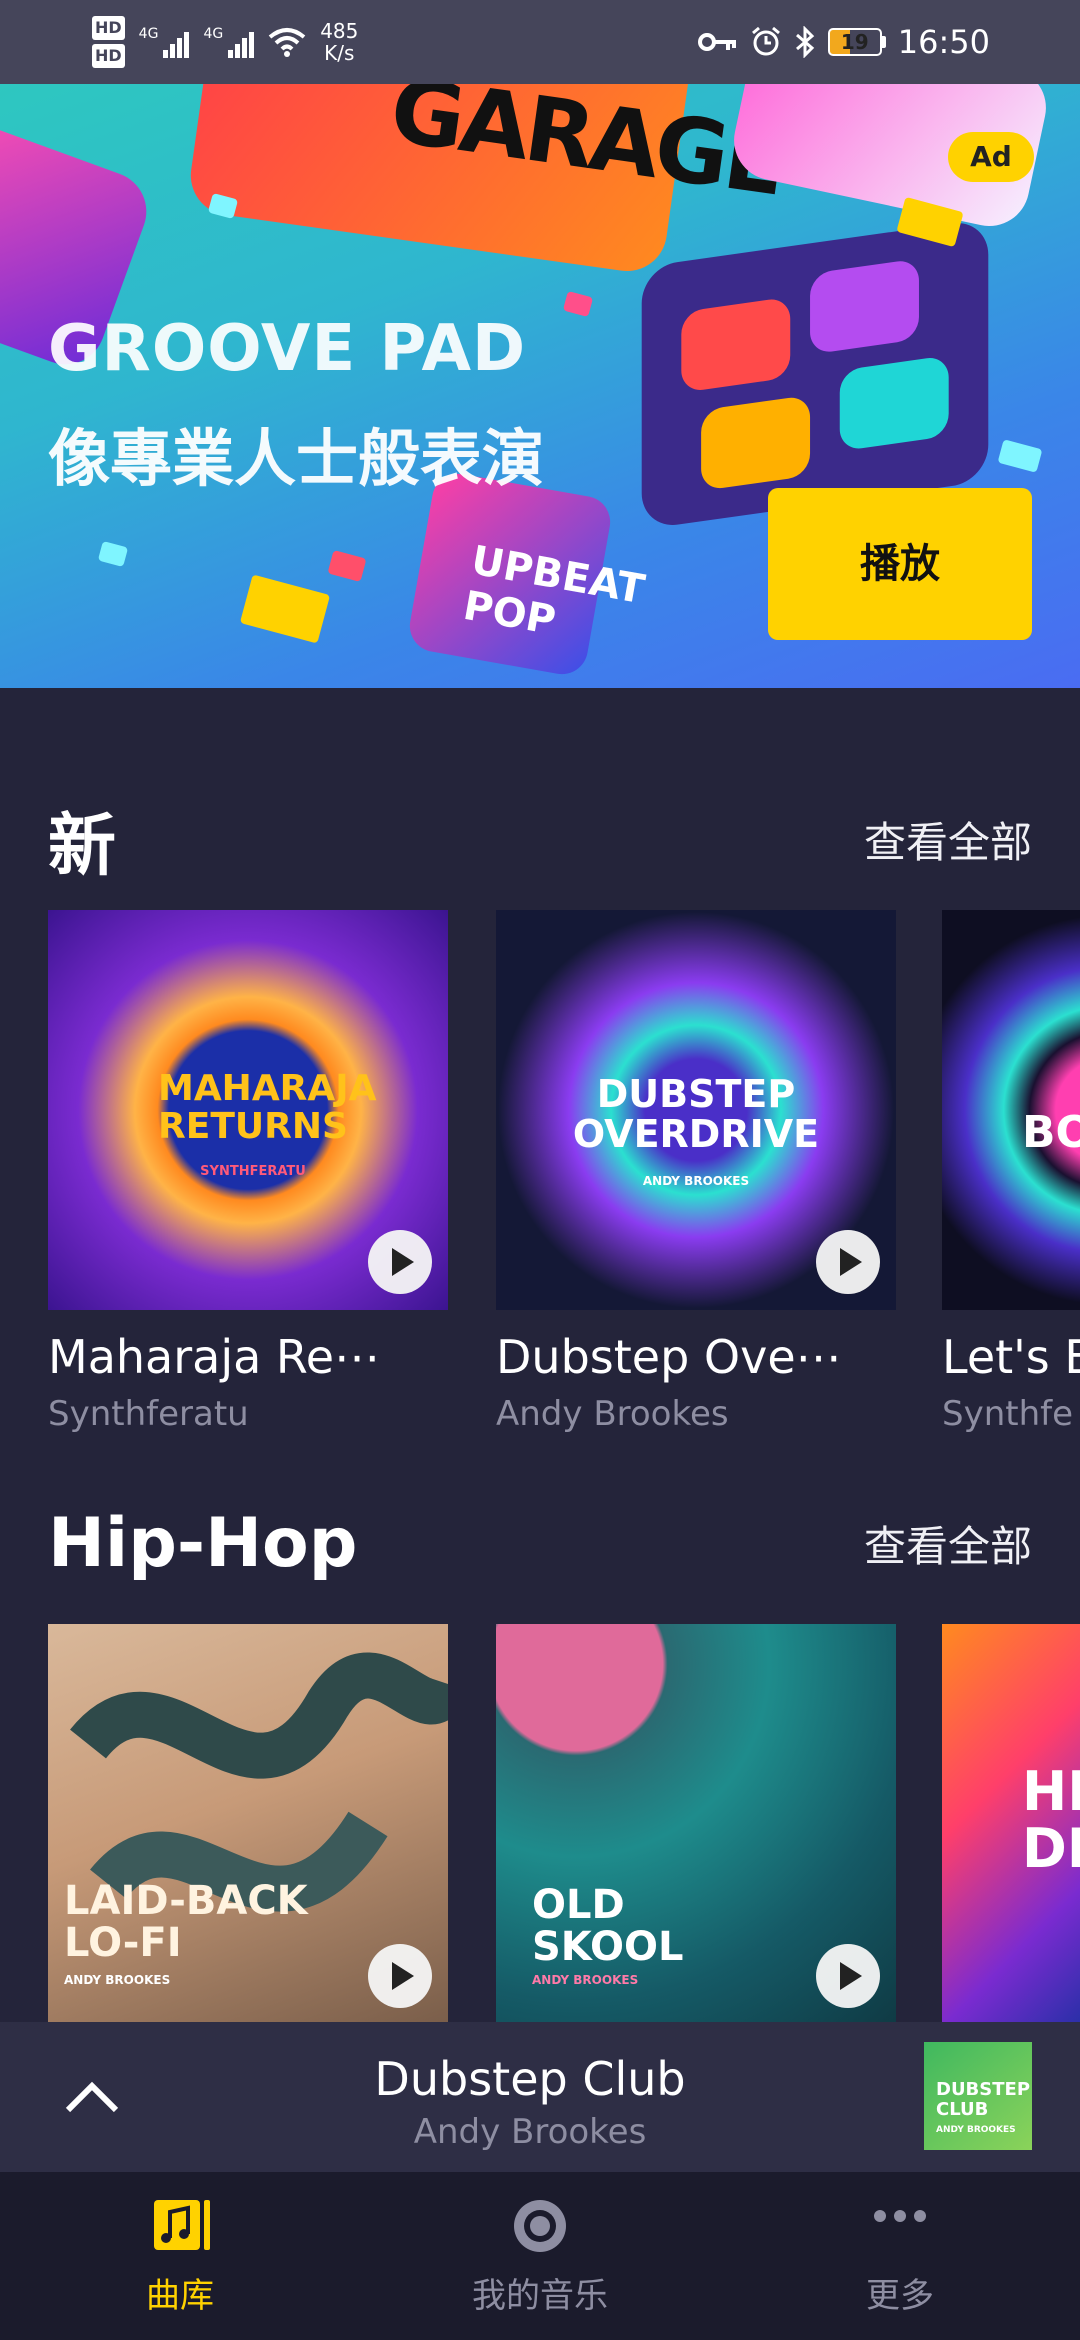  I want to click on nav-more: 更多, so click(900, 2256).